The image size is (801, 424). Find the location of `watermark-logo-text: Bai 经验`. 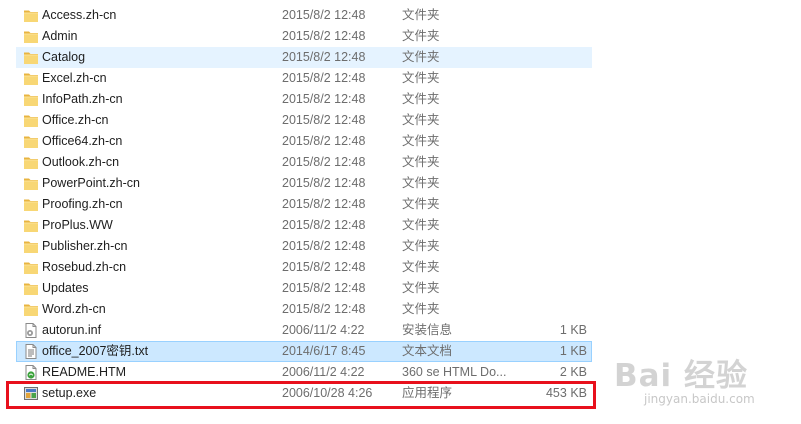

watermark-logo-text: Bai 经验 is located at coordinates (681, 376).